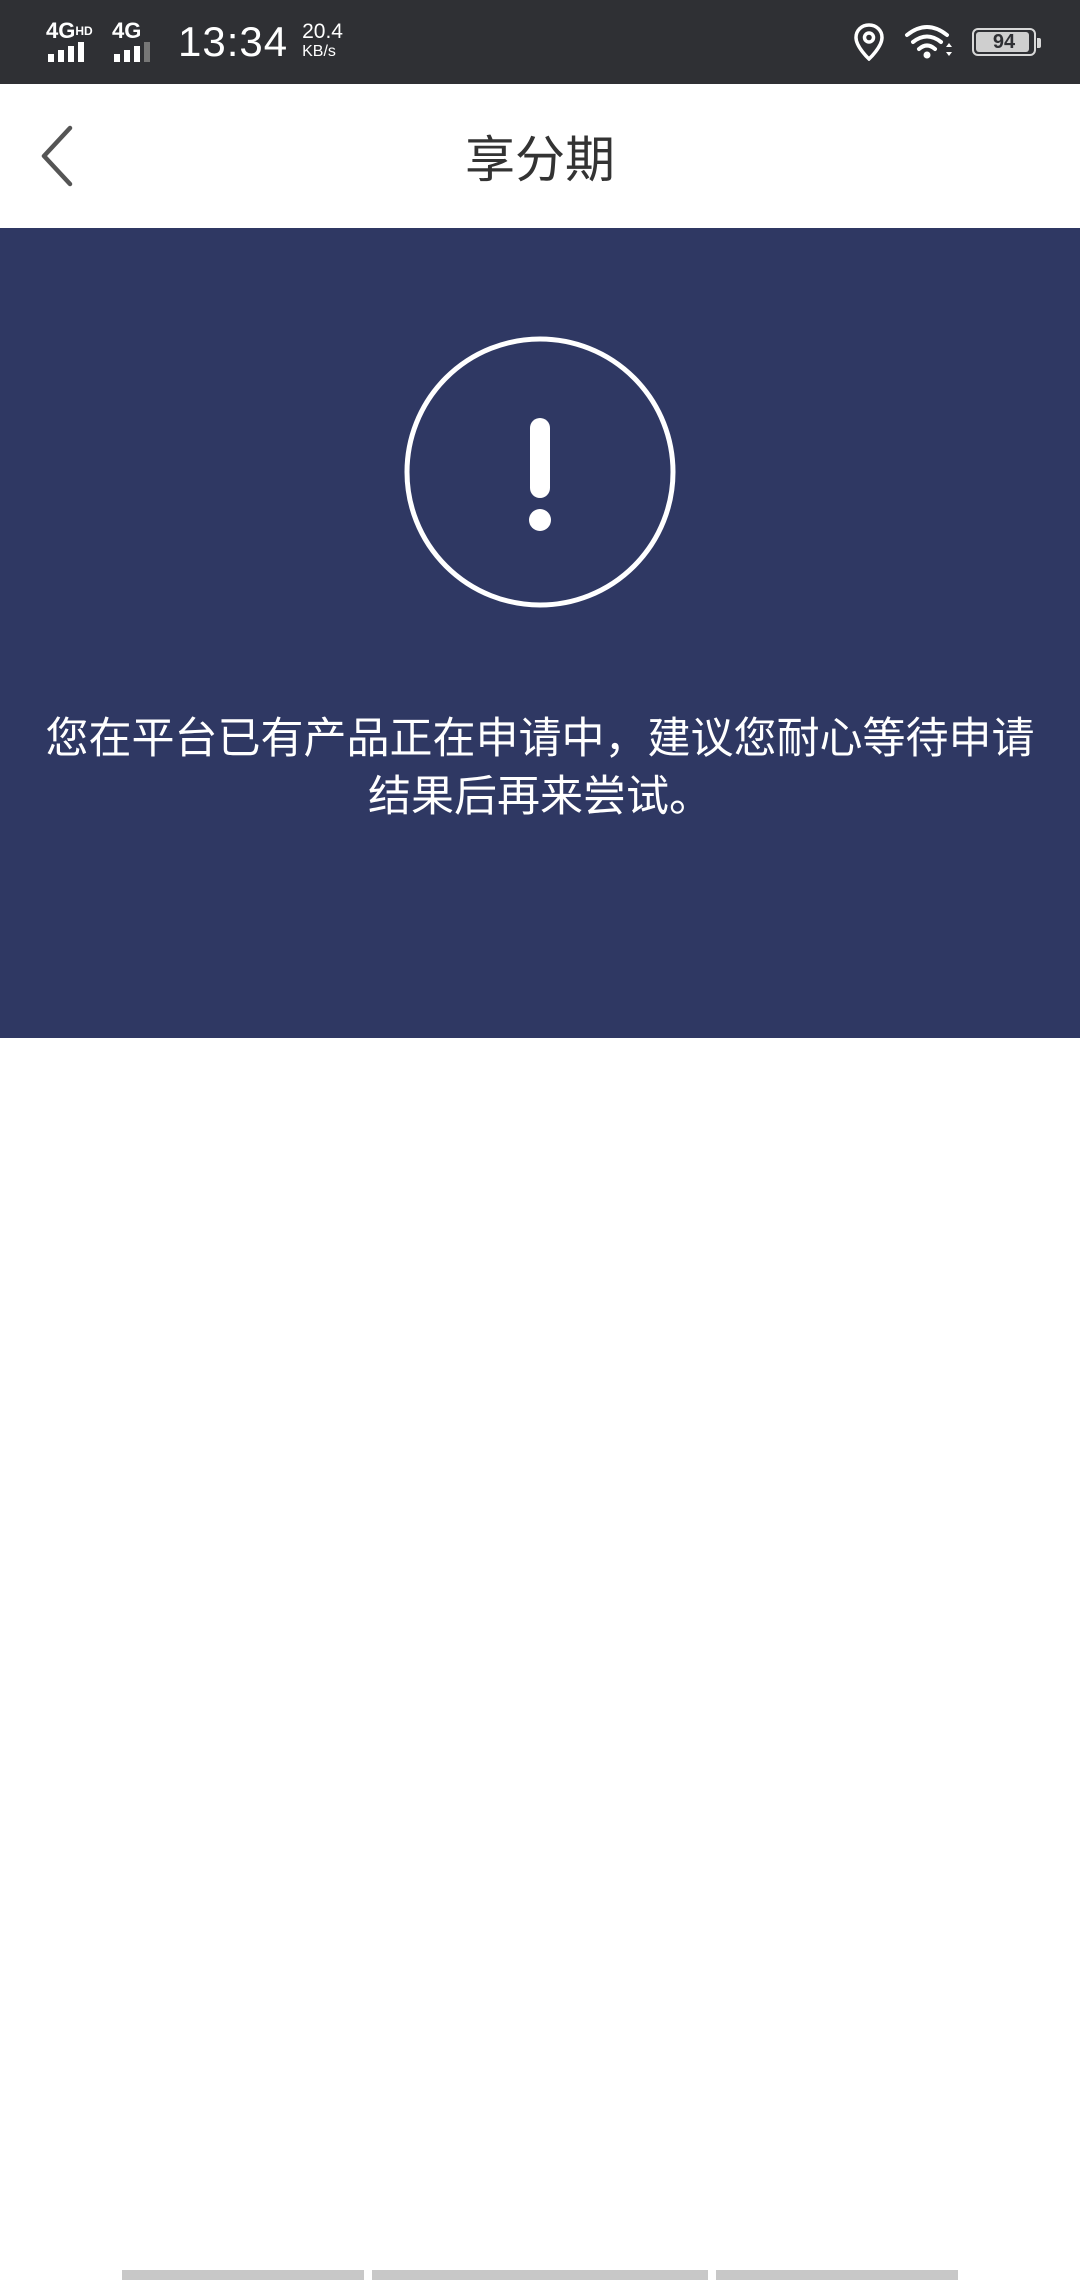  Describe the element at coordinates (540, 768) in the screenshot. I see `application-pending-message: 您在平台已有产品正在申请中，建议您耐心等待申请结果后再来尝试。` at that location.